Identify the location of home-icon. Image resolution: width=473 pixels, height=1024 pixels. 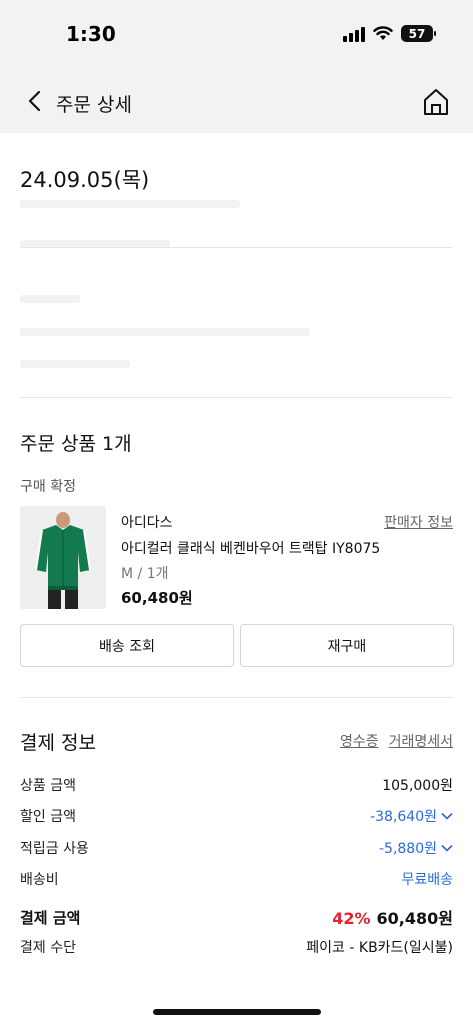
(436, 102).